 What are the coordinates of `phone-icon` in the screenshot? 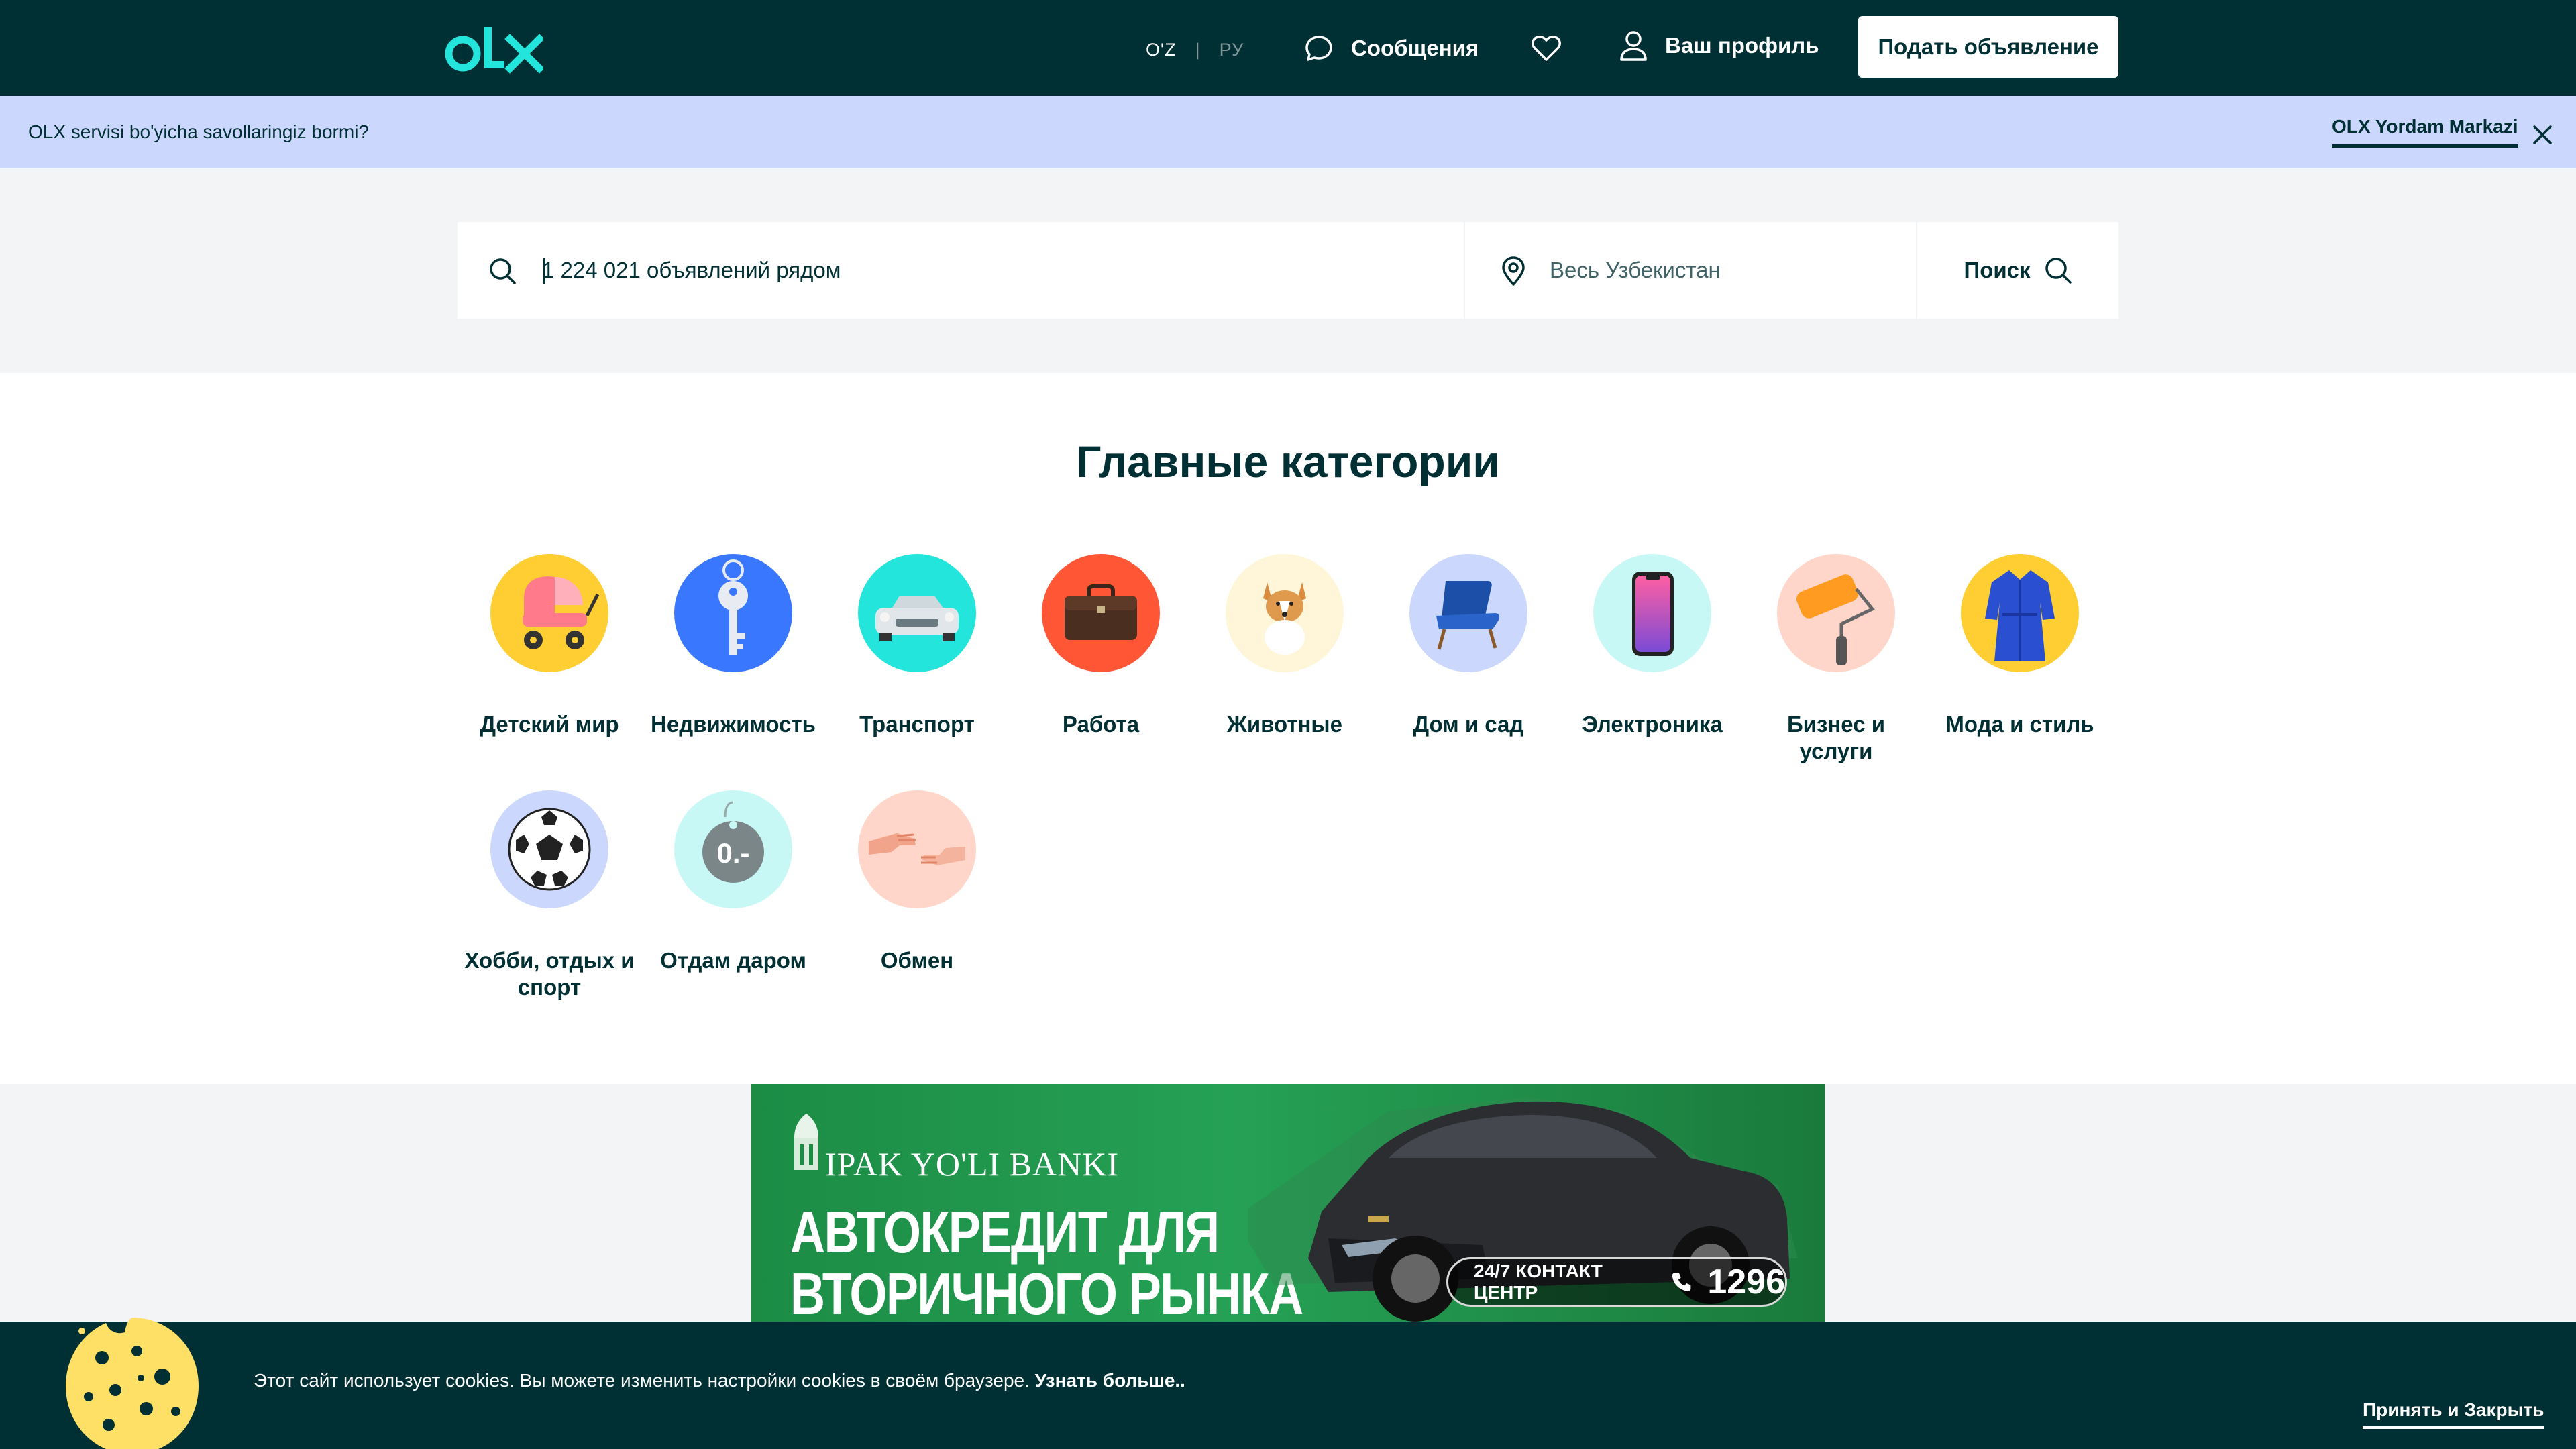 It's located at (1681, 1282).